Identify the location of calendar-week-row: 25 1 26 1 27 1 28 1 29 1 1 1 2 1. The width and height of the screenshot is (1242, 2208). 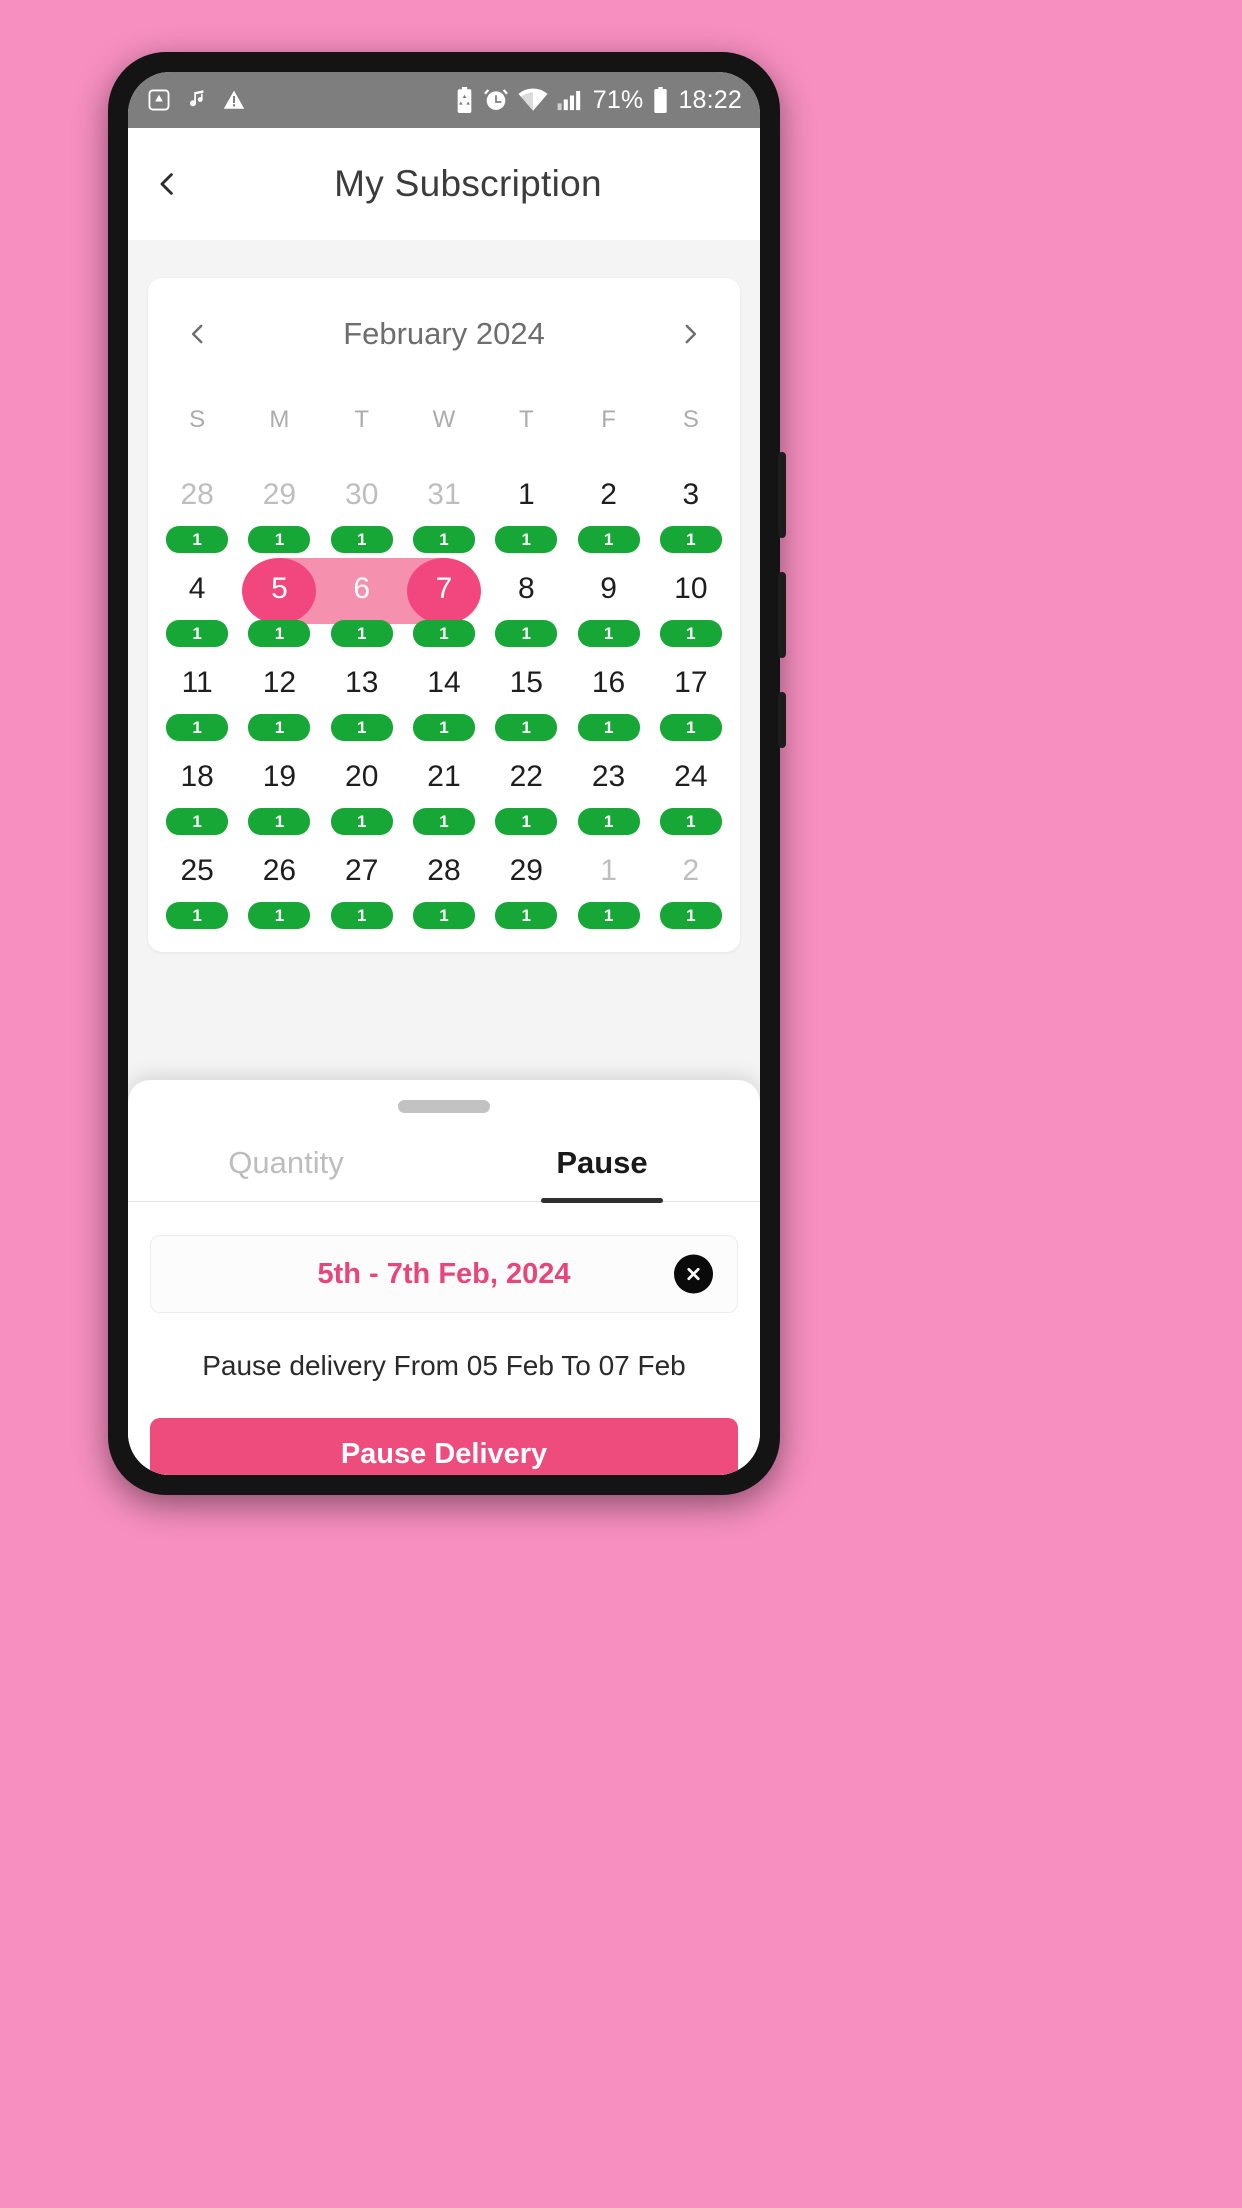
(444, 884).